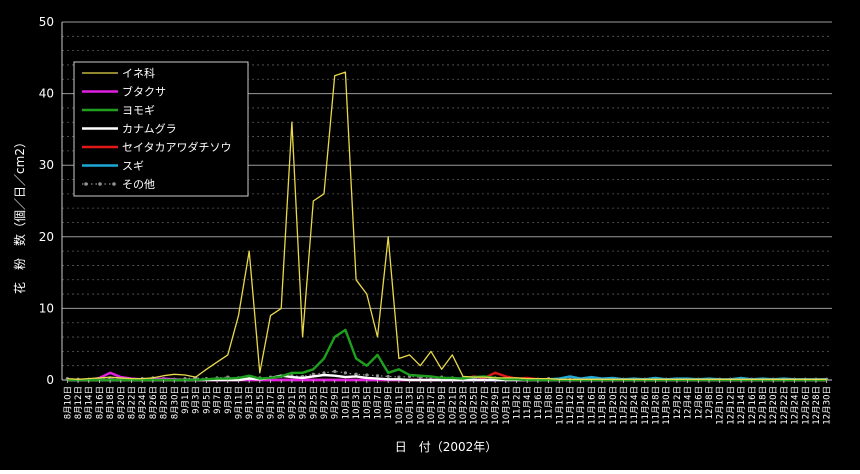 This screenshot has width=860, height=474. I want to click on legend-label: ヨモギ, so click(138, 110).